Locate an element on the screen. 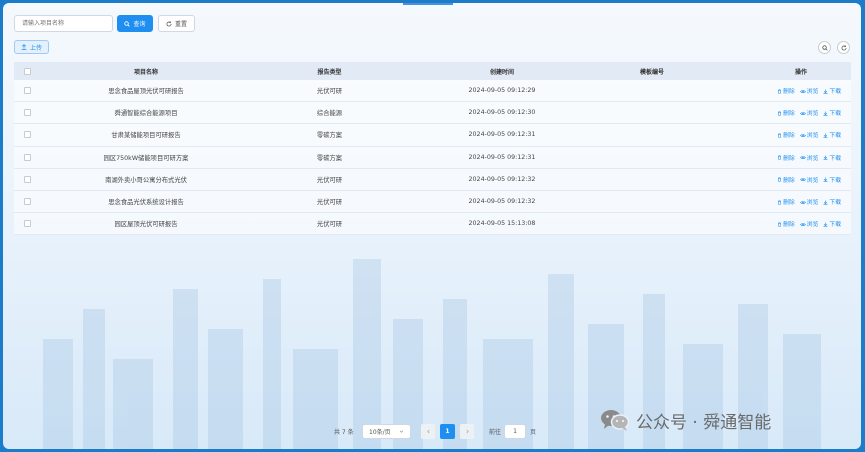 The height and width of the screenshot is (452, 865). query-button: 查询 is located at coordinates (135, 23).